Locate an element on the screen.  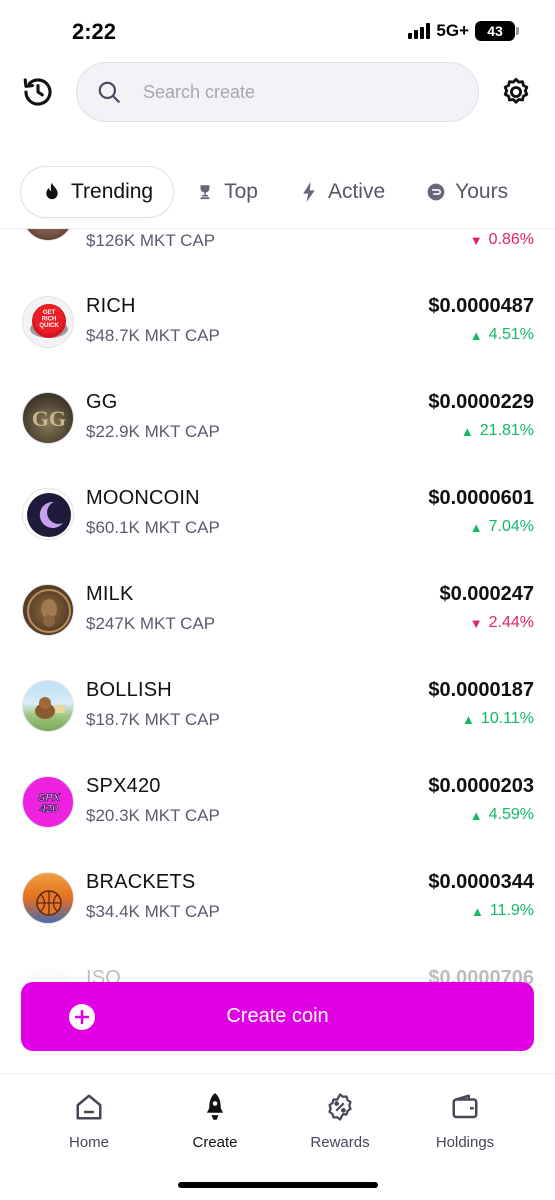
coin-change: ▼ 0.86% is located at coordinates (502, 240).